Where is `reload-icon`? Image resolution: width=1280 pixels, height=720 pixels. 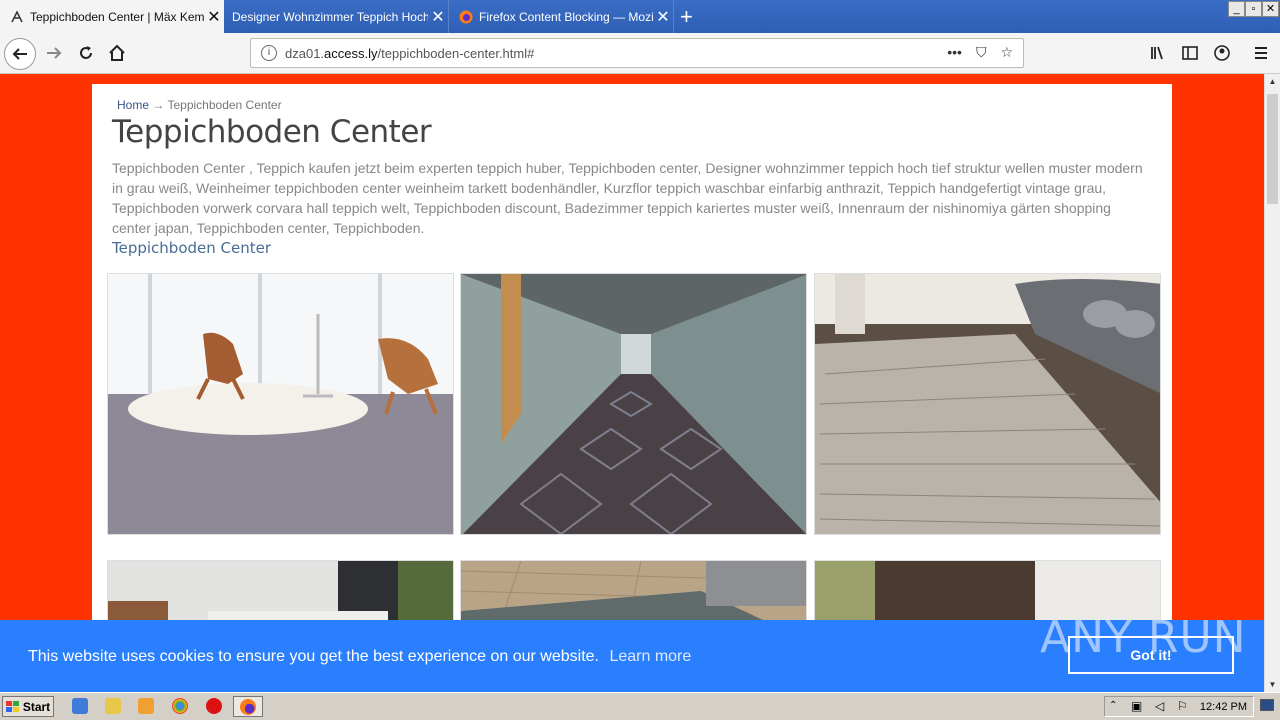 reload-icon is located at coordinates (86, 52).